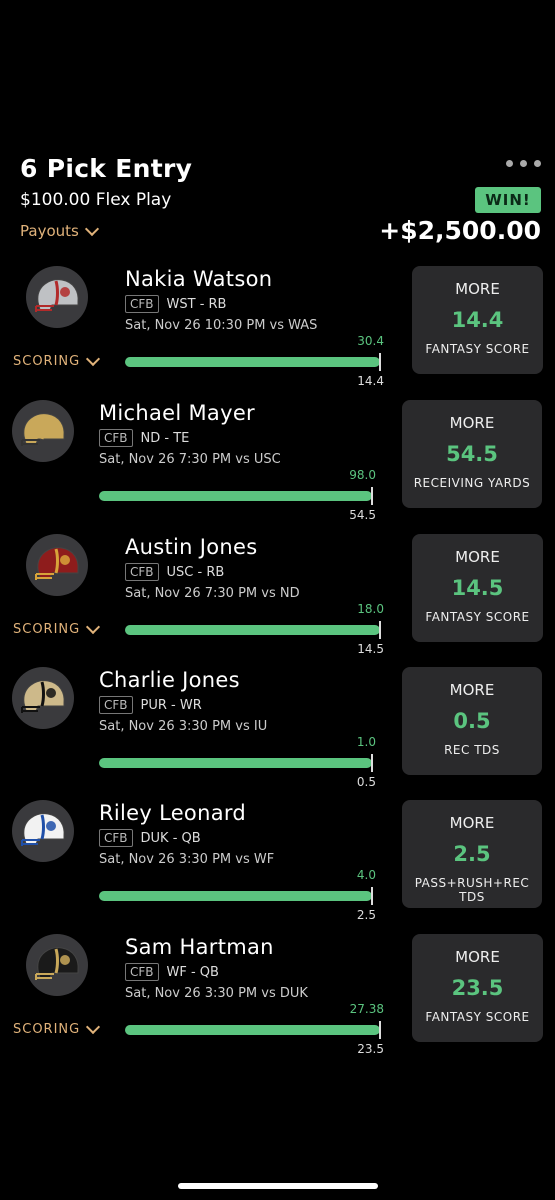  I want to click on actual-stat: 27.38, so click(366, 1009).